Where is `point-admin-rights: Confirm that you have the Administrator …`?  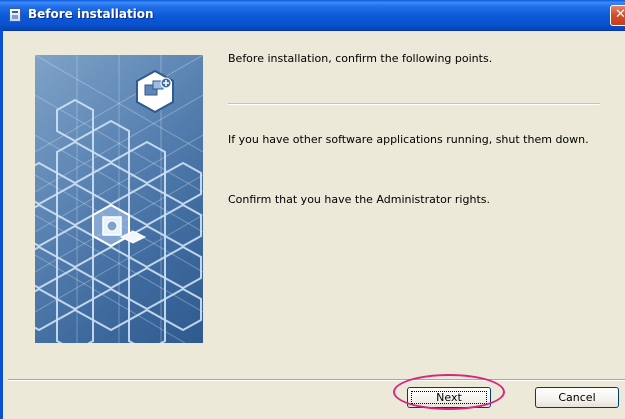 point-admin-rights: Confirm that you have the Administrator … is located at coordinates (359, 199).